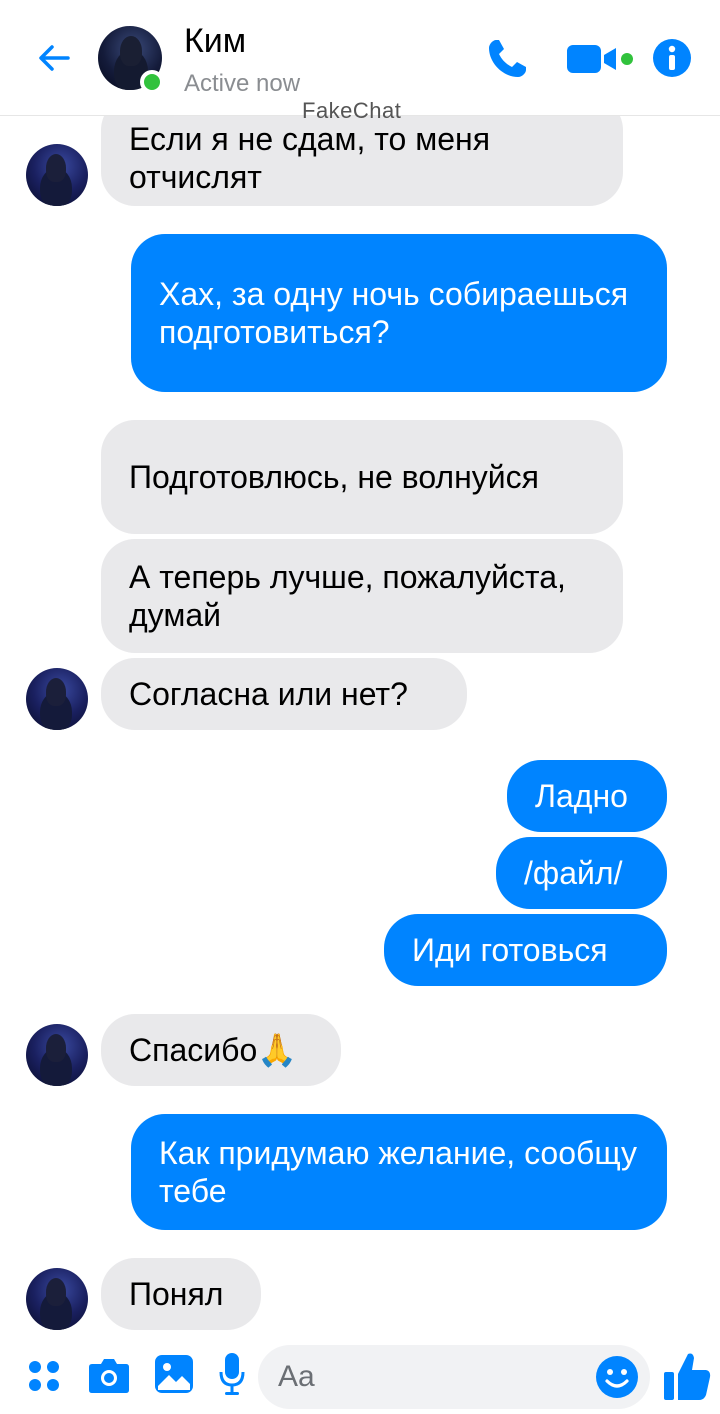 This screenshot has width=720, height=1414. Describe the element at coordinates (181, 1294) in the screenshot. I see `message-bubble-incoming: Понял` at that location.